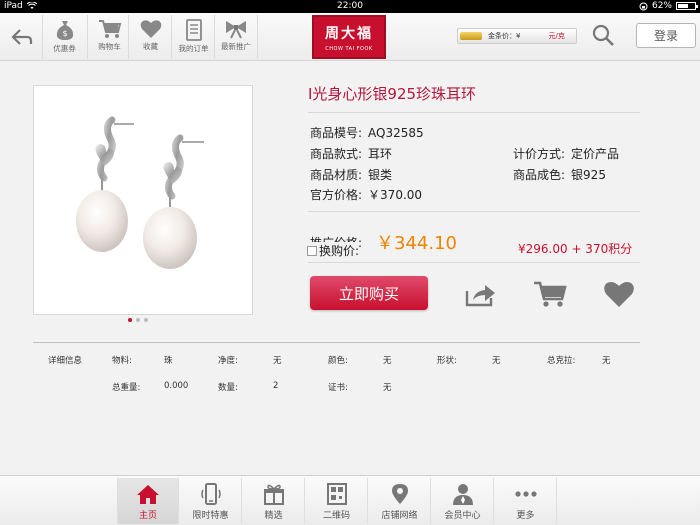 This screenshot has width=700, height=525. I want to click on tab-home-label: 主页, so click(147, 516).